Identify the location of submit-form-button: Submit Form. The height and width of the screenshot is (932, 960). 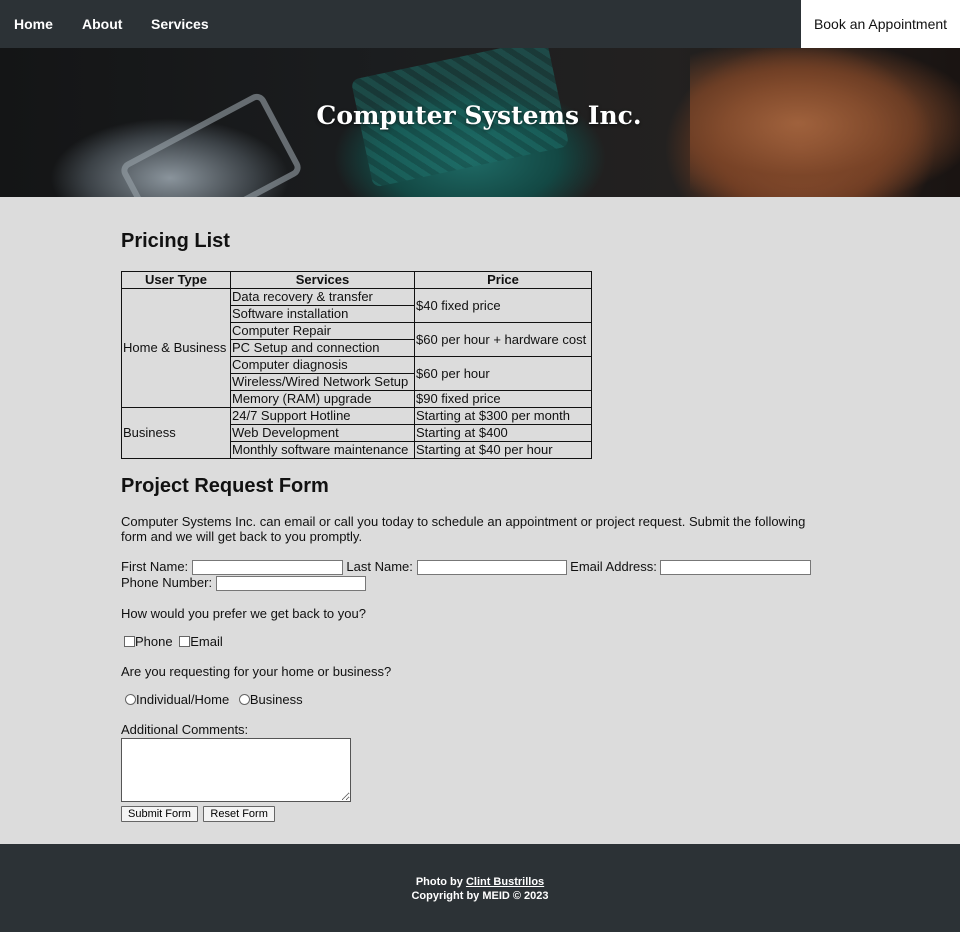
(159, 814).